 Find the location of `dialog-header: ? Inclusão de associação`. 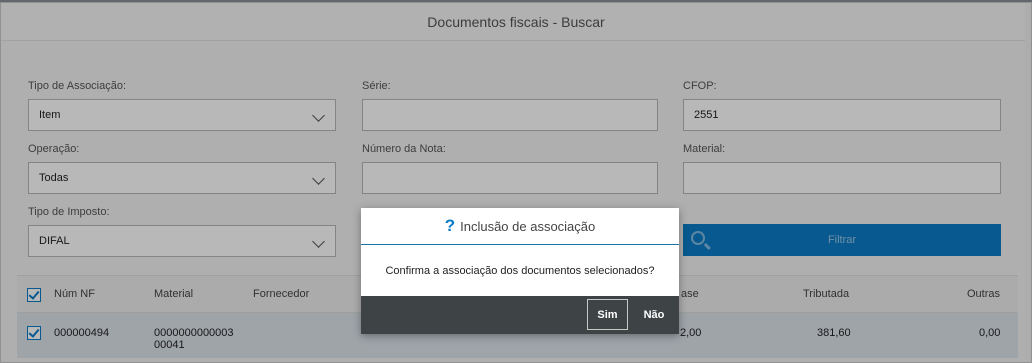

dialog-header: ? Inclusão de associação is located at coordinates (520, 226).